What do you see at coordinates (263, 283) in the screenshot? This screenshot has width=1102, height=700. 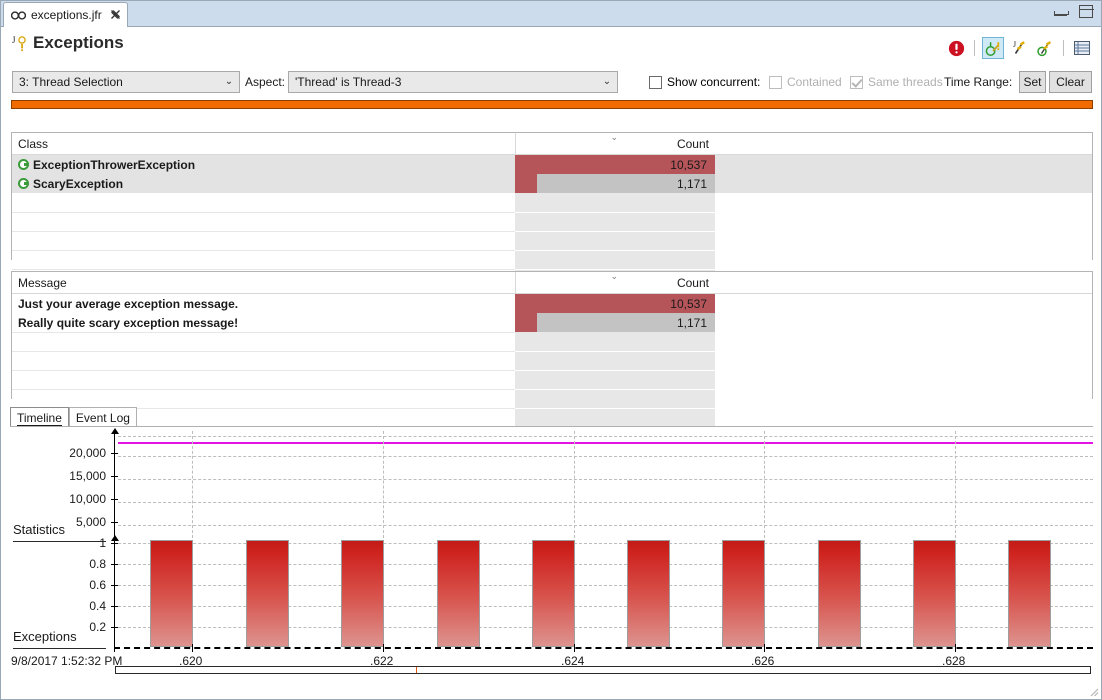 I see `column-header-message: Message` at bounding box center [263, 283].